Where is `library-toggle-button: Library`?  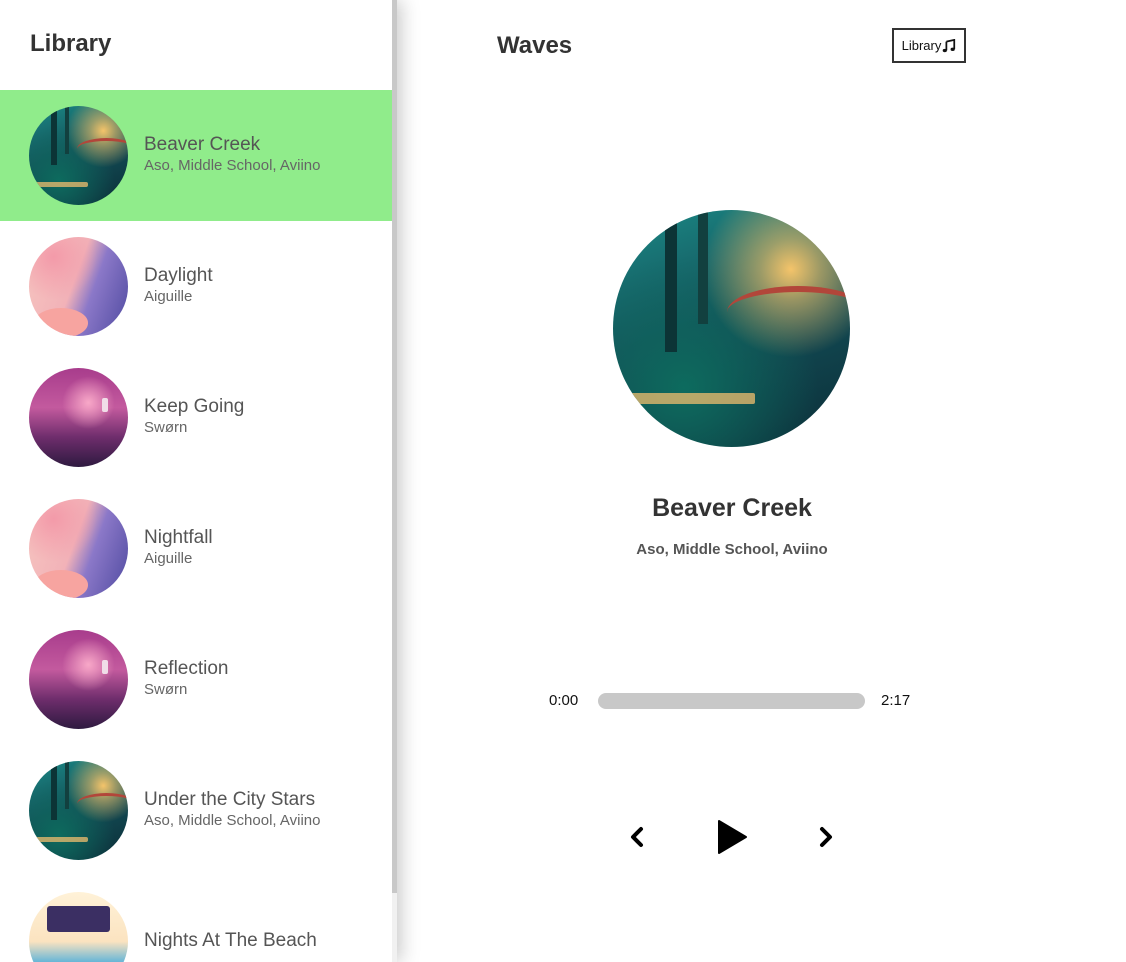
library-toggle-button: Library is located at coordinates (929, 45).